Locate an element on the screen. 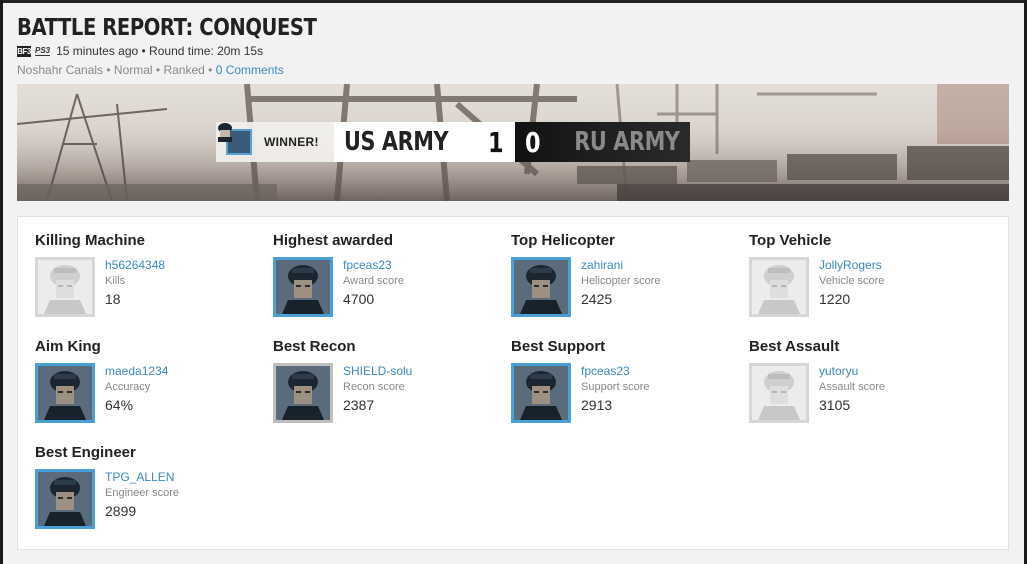 This screenshot has height=564, width=1027. team2-score-panel: 0 RU ARMY is located at coordinates (602, 142).